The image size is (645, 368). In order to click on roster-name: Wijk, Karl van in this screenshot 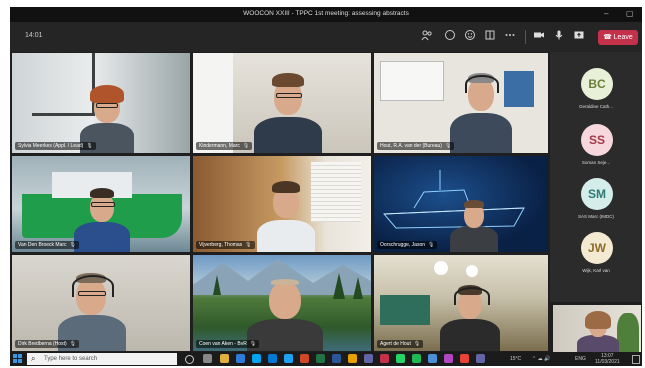, I will do `click(596, 270)`.